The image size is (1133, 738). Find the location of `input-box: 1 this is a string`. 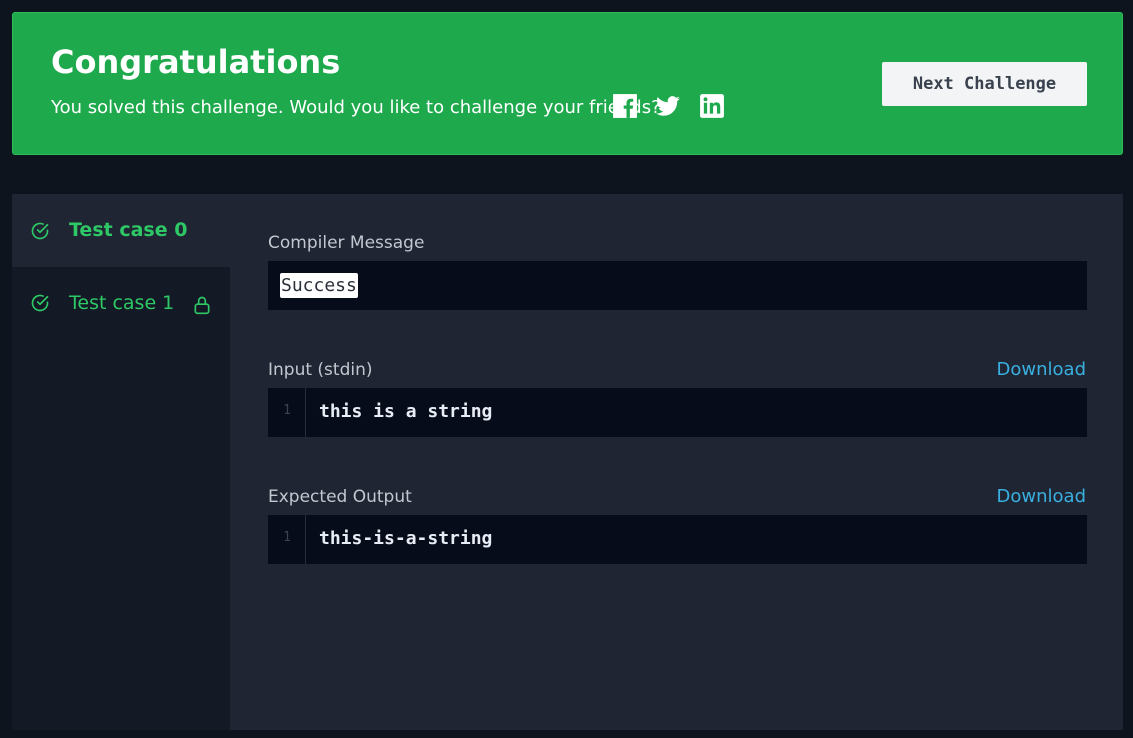

input-box: 1 this is a string is located at coordinates (677, 412).